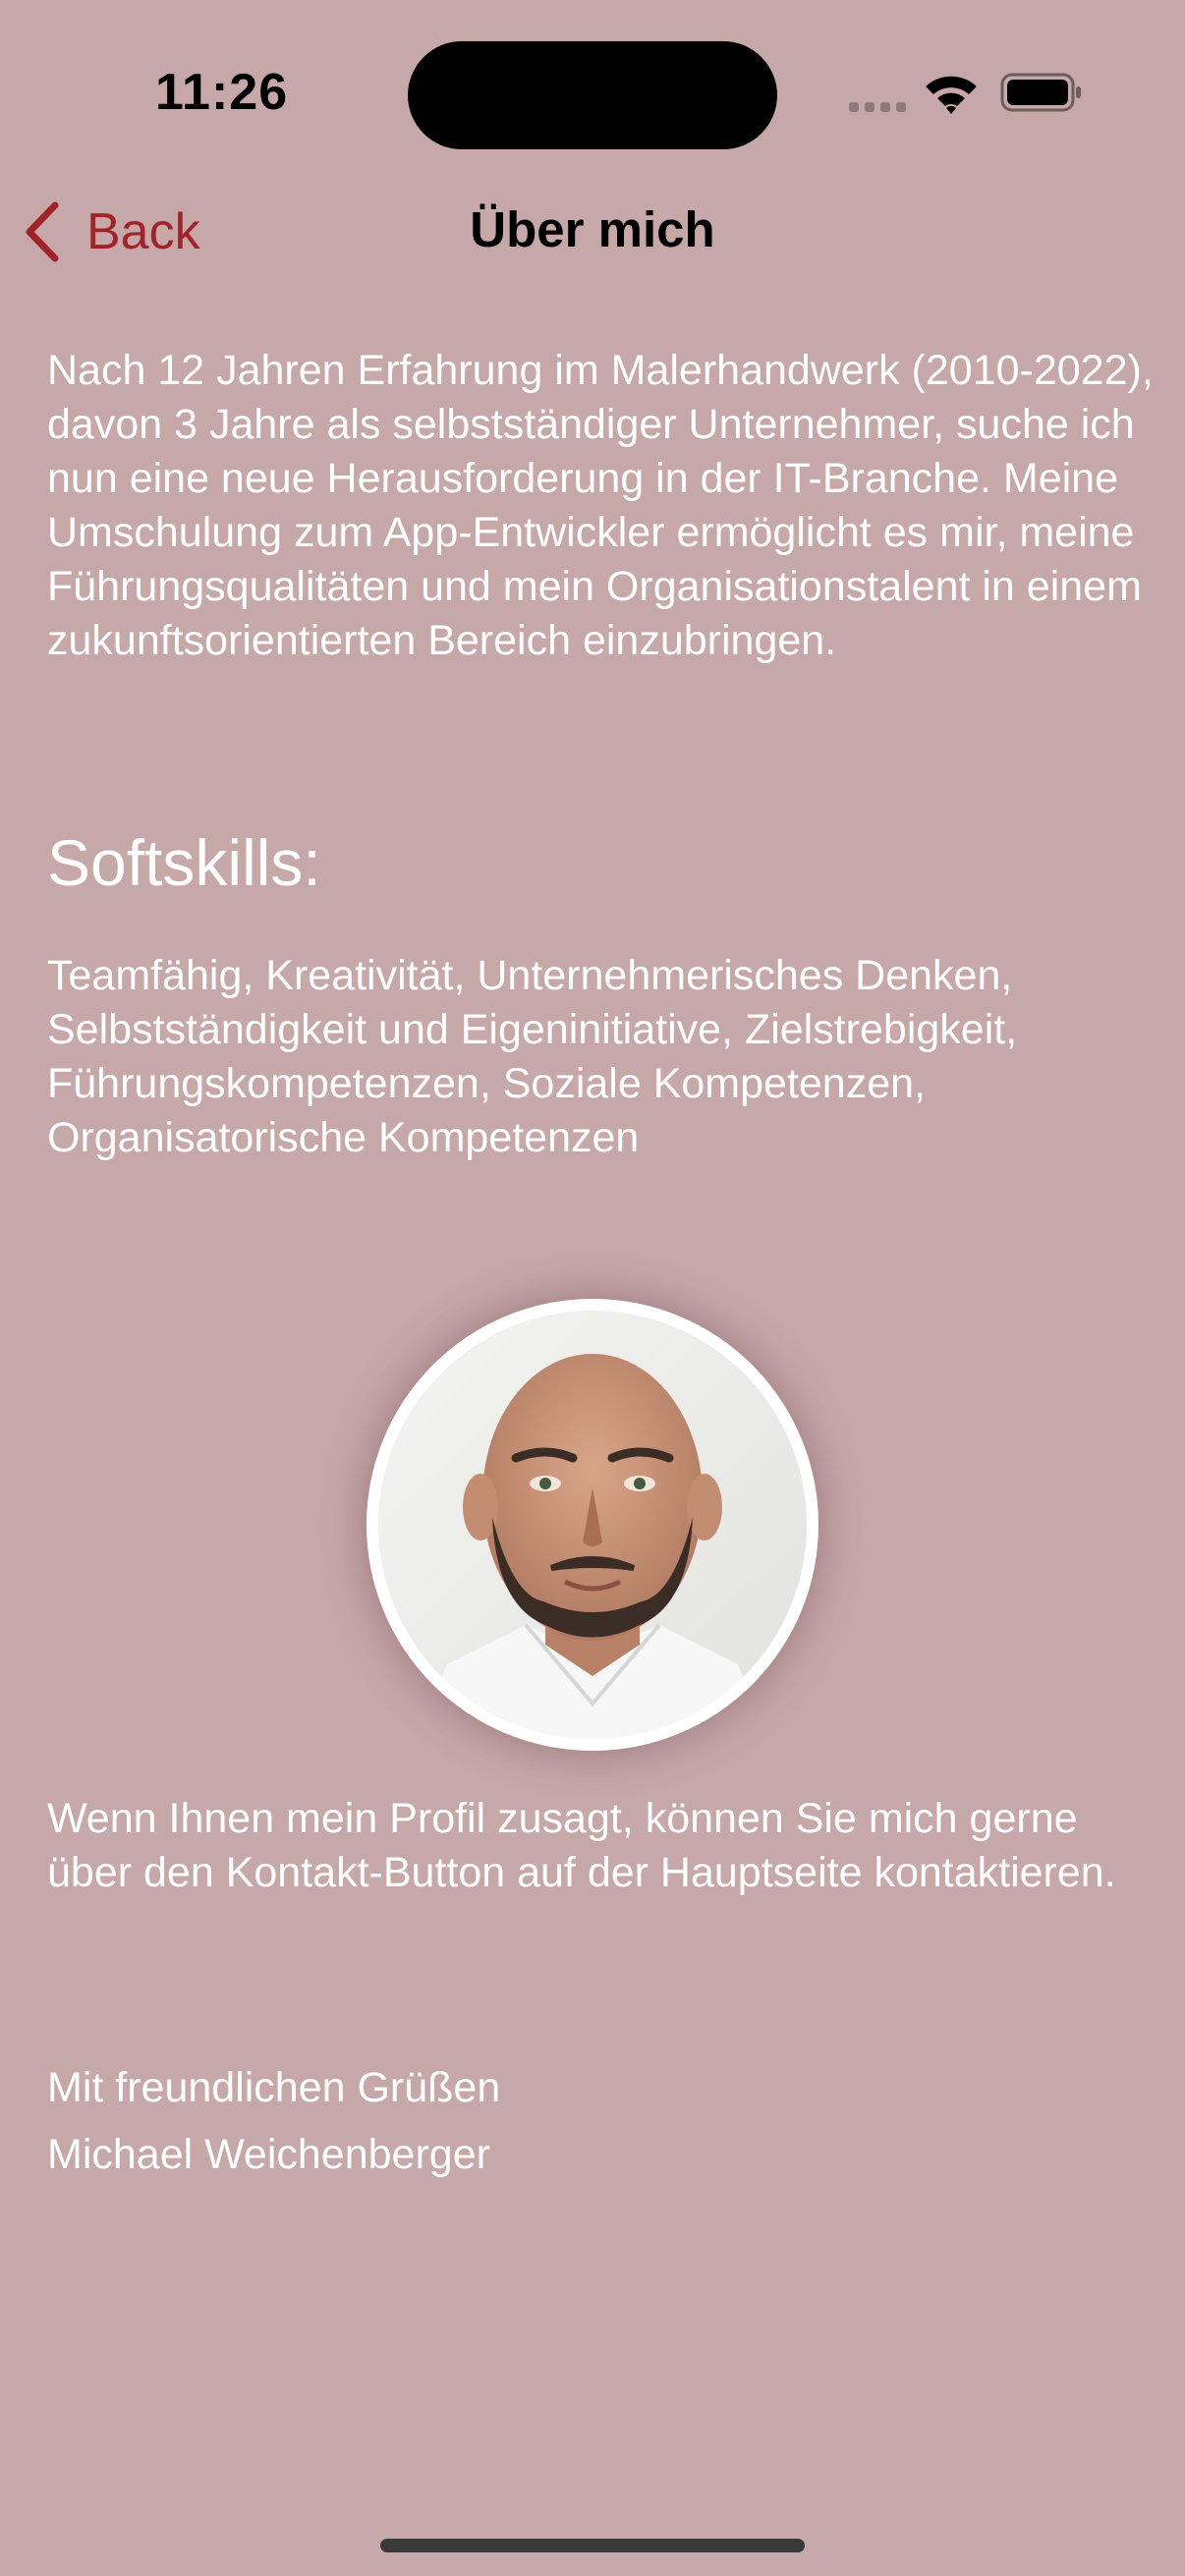 The image size is (1185, 2576). Describe the element at coordinates (222, 92) in the screenshot. I see `status-time: 11:26` at that location.